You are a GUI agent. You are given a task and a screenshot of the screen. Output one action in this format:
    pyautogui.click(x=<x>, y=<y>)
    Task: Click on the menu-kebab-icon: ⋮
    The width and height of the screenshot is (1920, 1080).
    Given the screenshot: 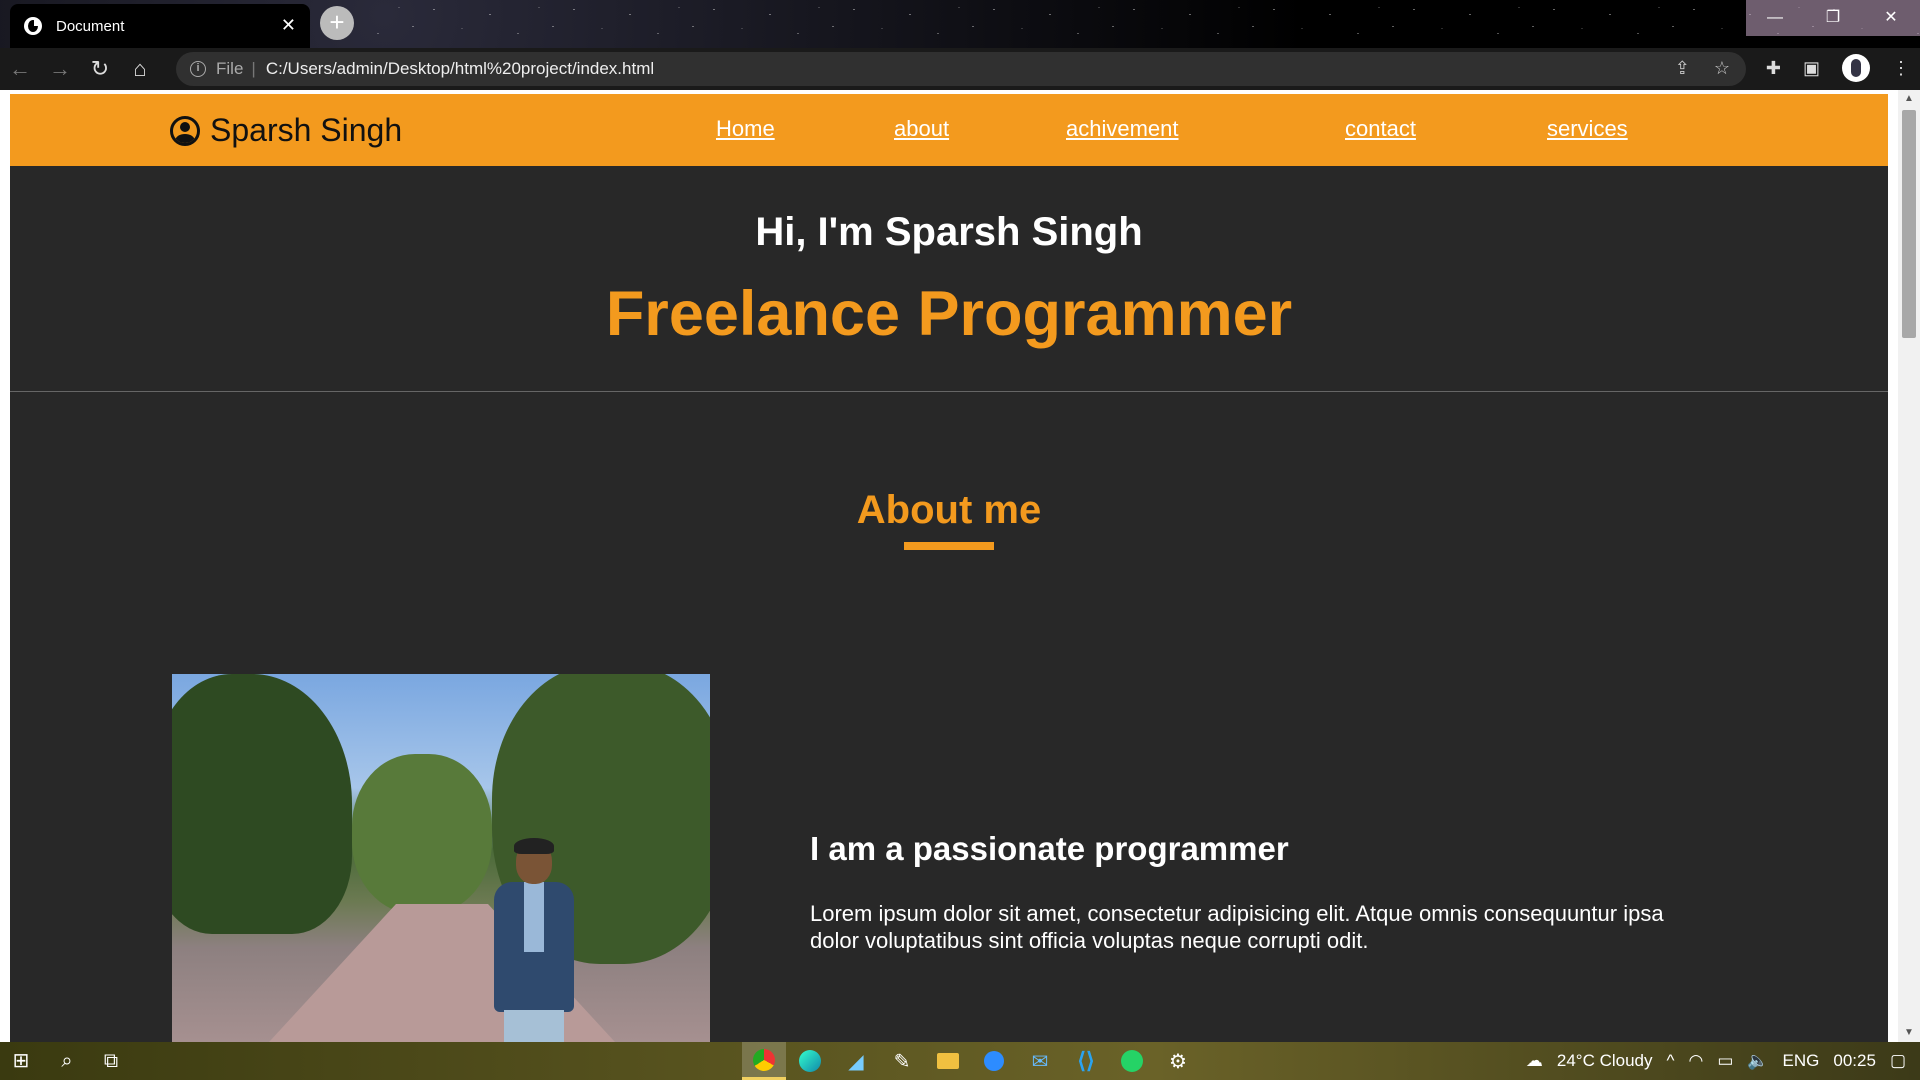 What is the action you would take?
    pyautogui.click(x=1901, y=68)
    